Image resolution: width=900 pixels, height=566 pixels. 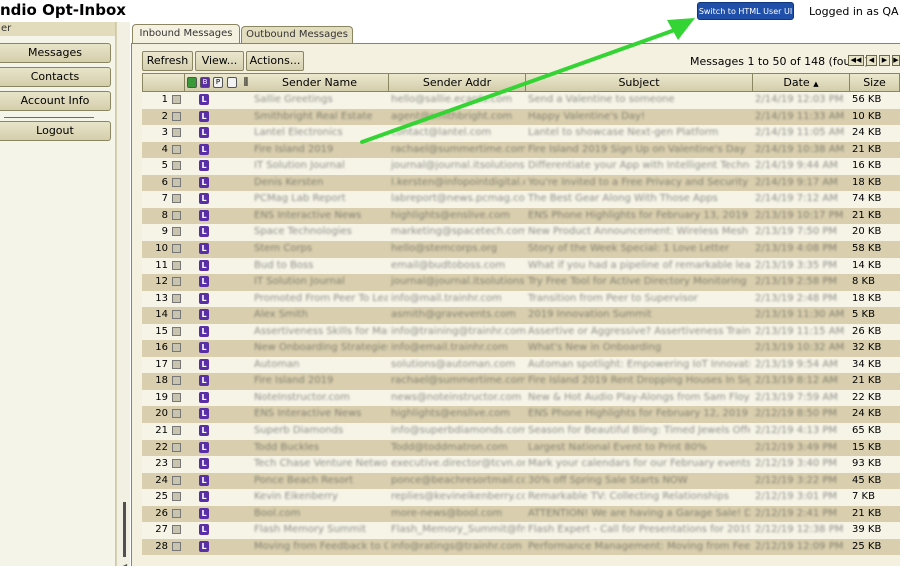 I want to click on subject: 30% off Spring Sale Starts NOW, so click(x=639, y=481).